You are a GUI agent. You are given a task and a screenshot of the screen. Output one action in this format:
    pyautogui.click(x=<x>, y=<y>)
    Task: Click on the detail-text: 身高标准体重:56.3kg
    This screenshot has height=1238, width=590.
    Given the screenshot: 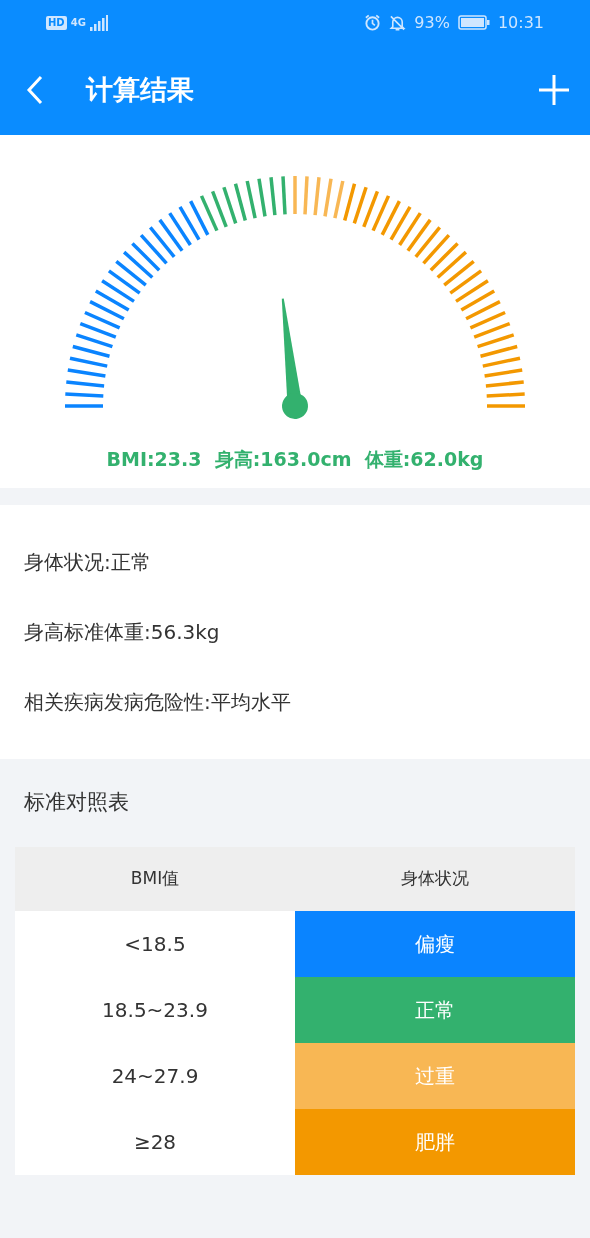 What is the action you would take?
    pyautogui.click(x=122, y=632)
    